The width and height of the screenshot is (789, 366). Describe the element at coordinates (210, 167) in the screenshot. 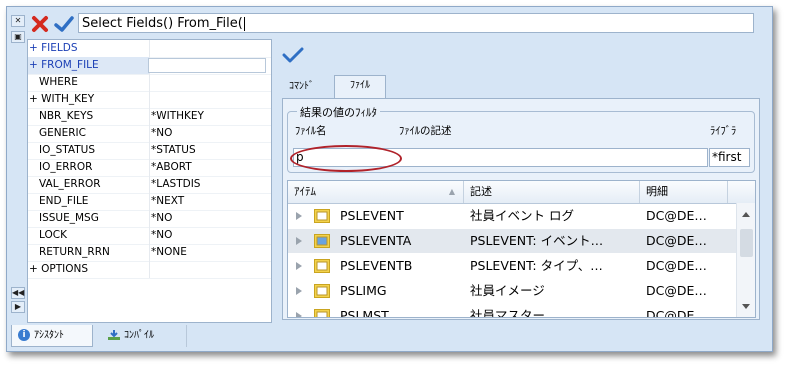

I see `parameter-value: *ABORT` at that location.